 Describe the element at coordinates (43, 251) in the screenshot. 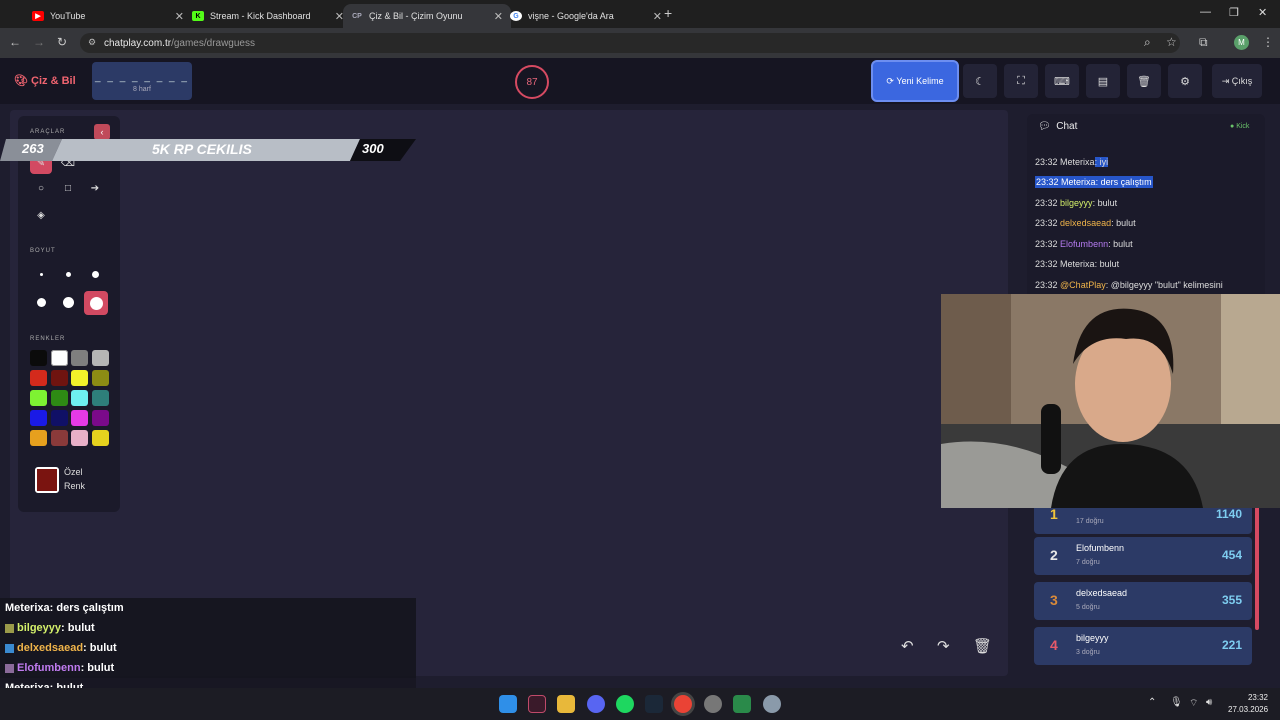

I see `size-title: BOYUT` at that location.